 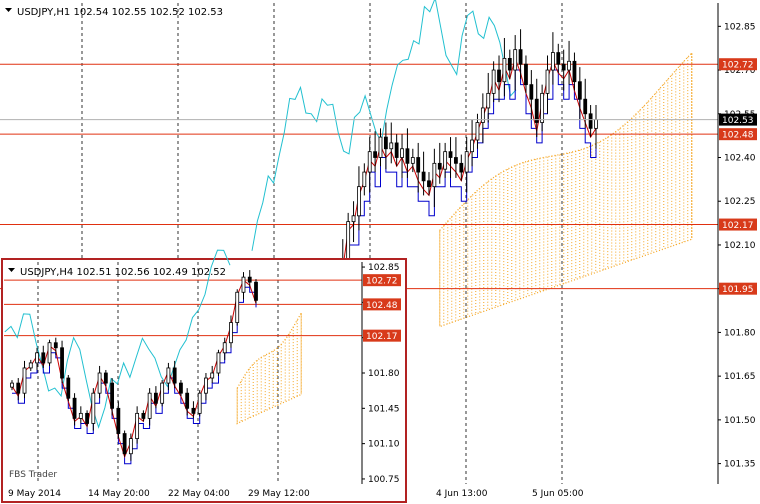 I want to click on y-tick-label: 102.25, so click(x=740, y=202).